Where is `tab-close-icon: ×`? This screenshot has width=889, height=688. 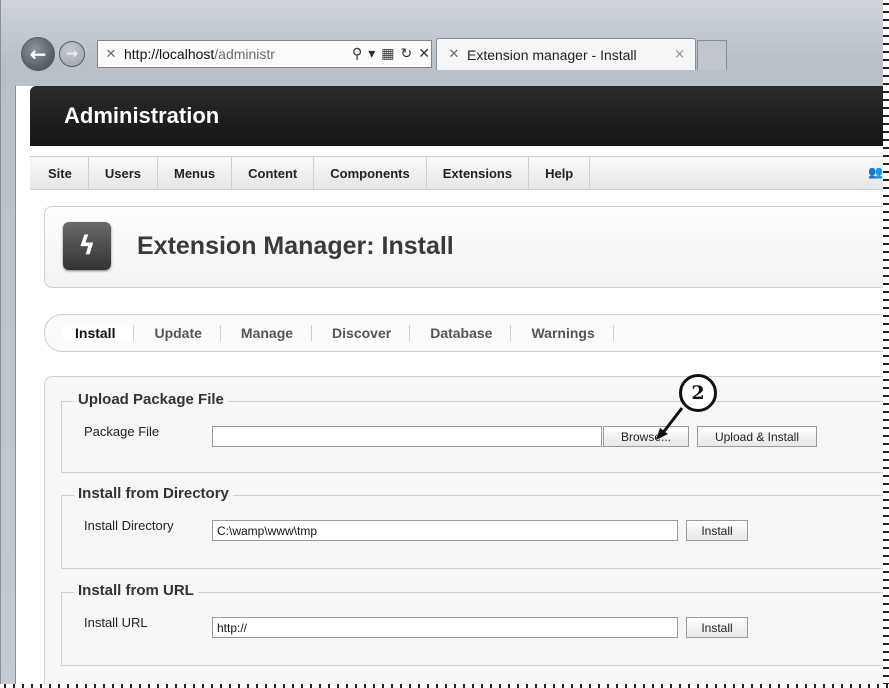 tab-close-icon: × is located at coordinates (679, 54).